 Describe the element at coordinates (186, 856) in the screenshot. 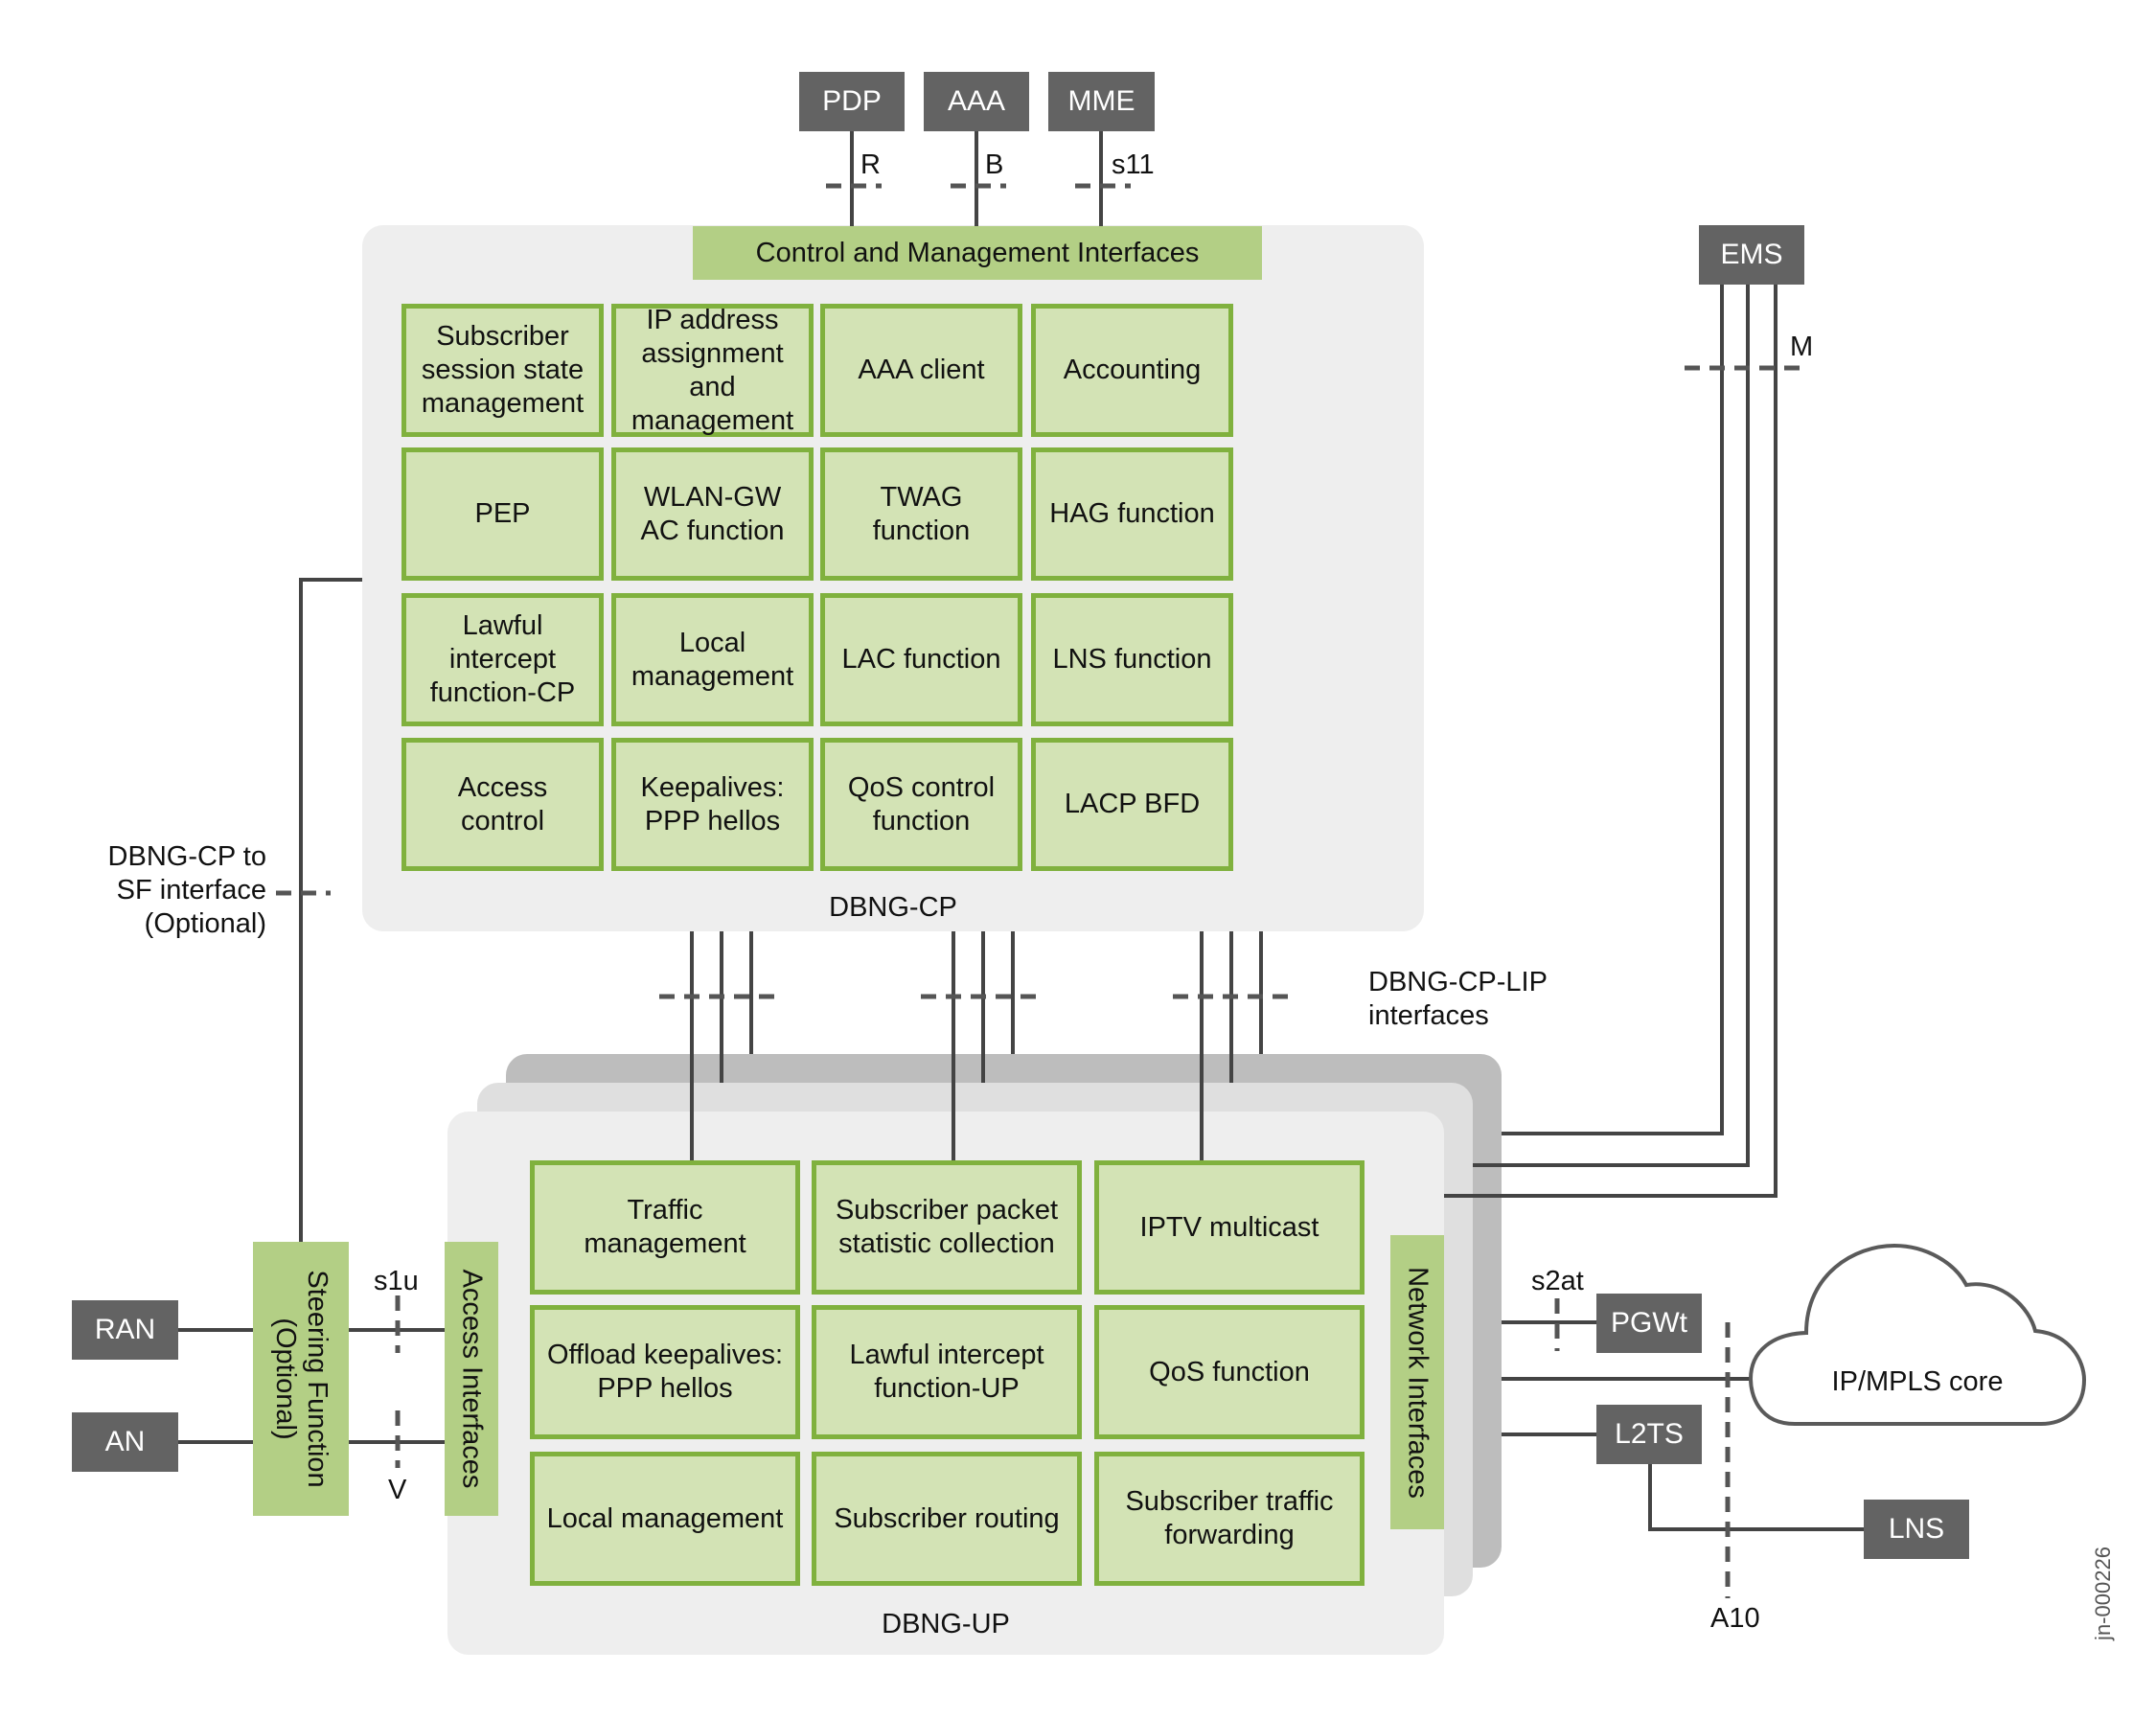

I see `label-cp-to-sf-line1: DBNG-CP to` at that location.